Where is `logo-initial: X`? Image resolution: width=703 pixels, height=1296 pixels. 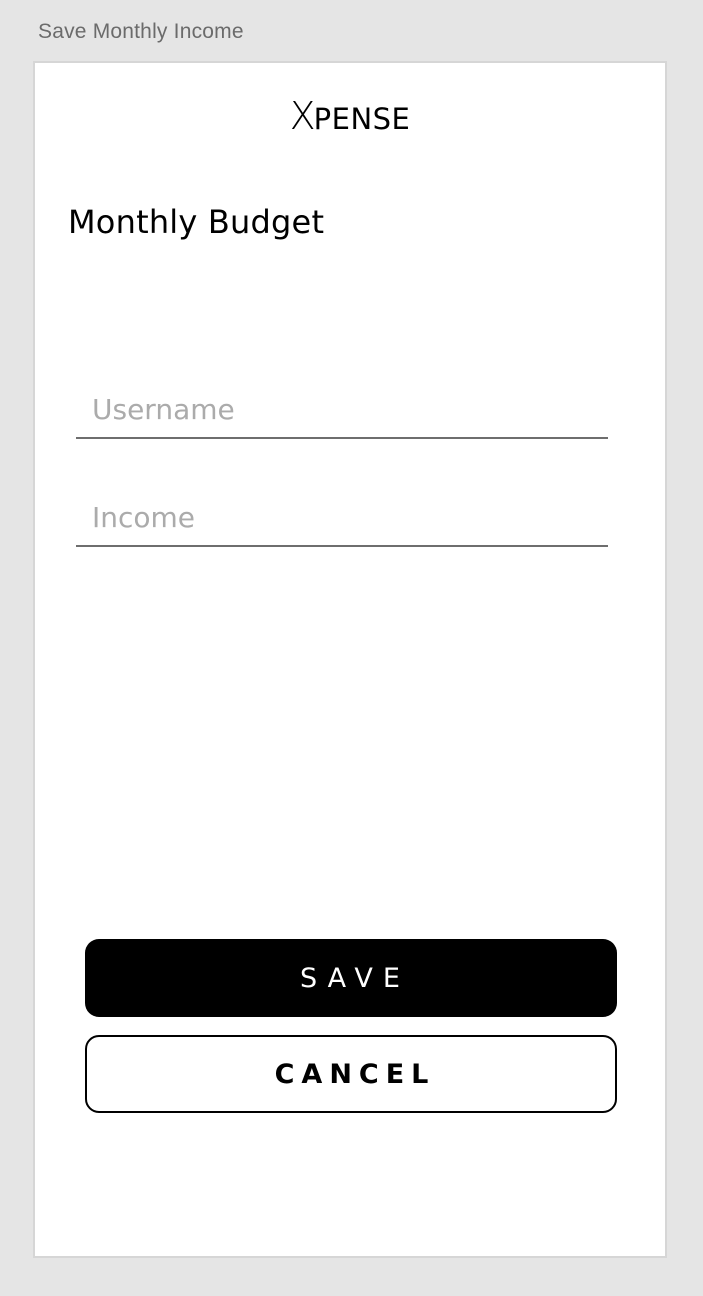
logo-initial: X is located at coordinates (302, 116).